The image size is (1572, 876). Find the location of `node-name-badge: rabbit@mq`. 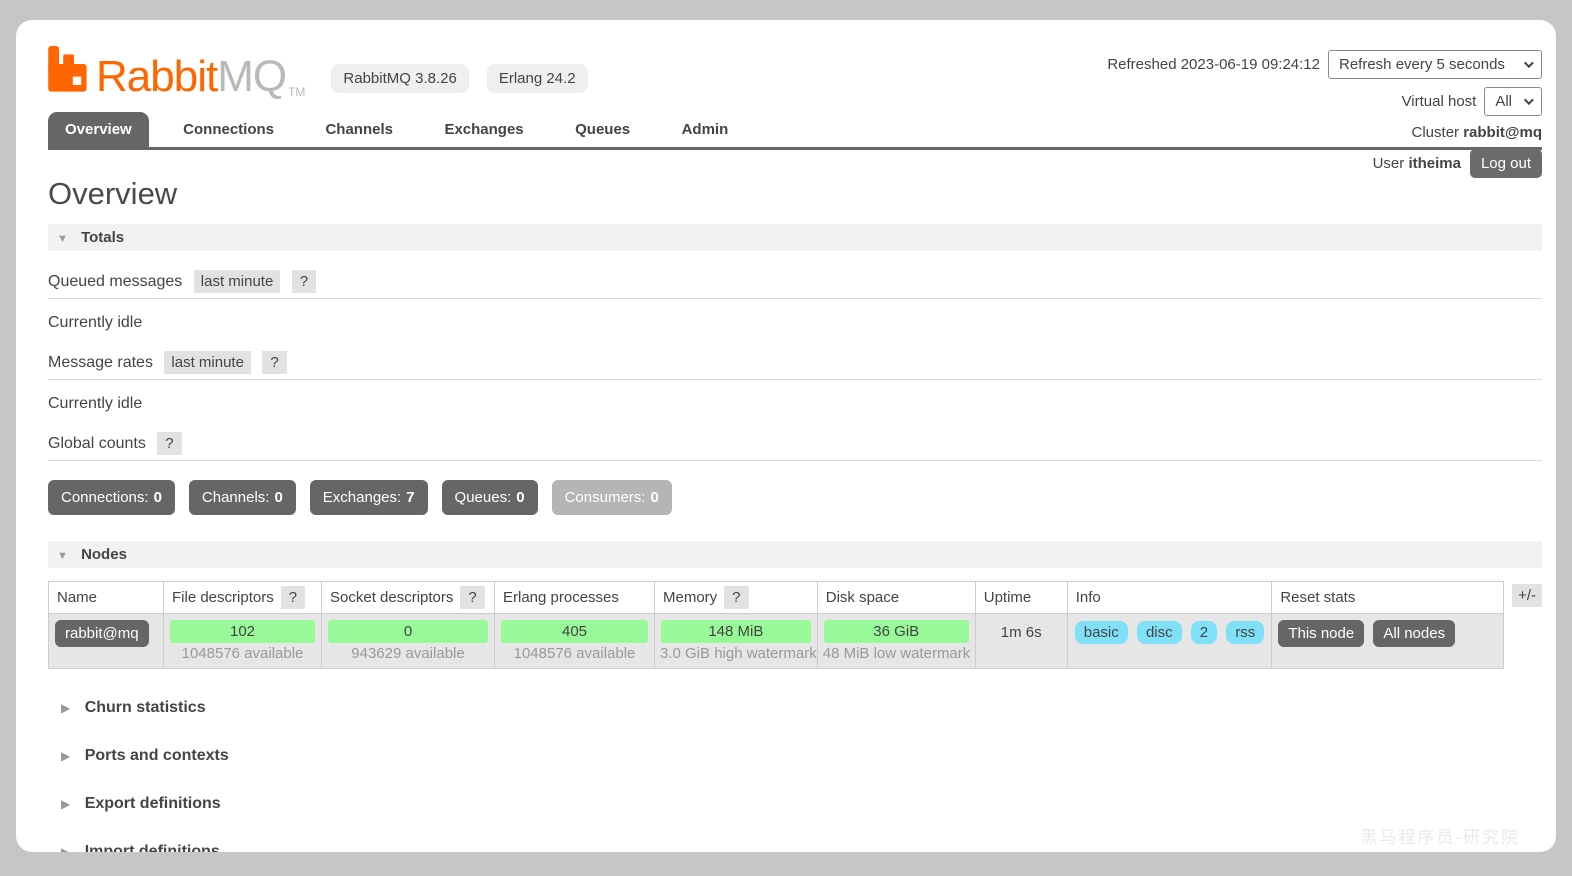

node-name-badge: rabbit@mq is located at coordinates (102, 633).